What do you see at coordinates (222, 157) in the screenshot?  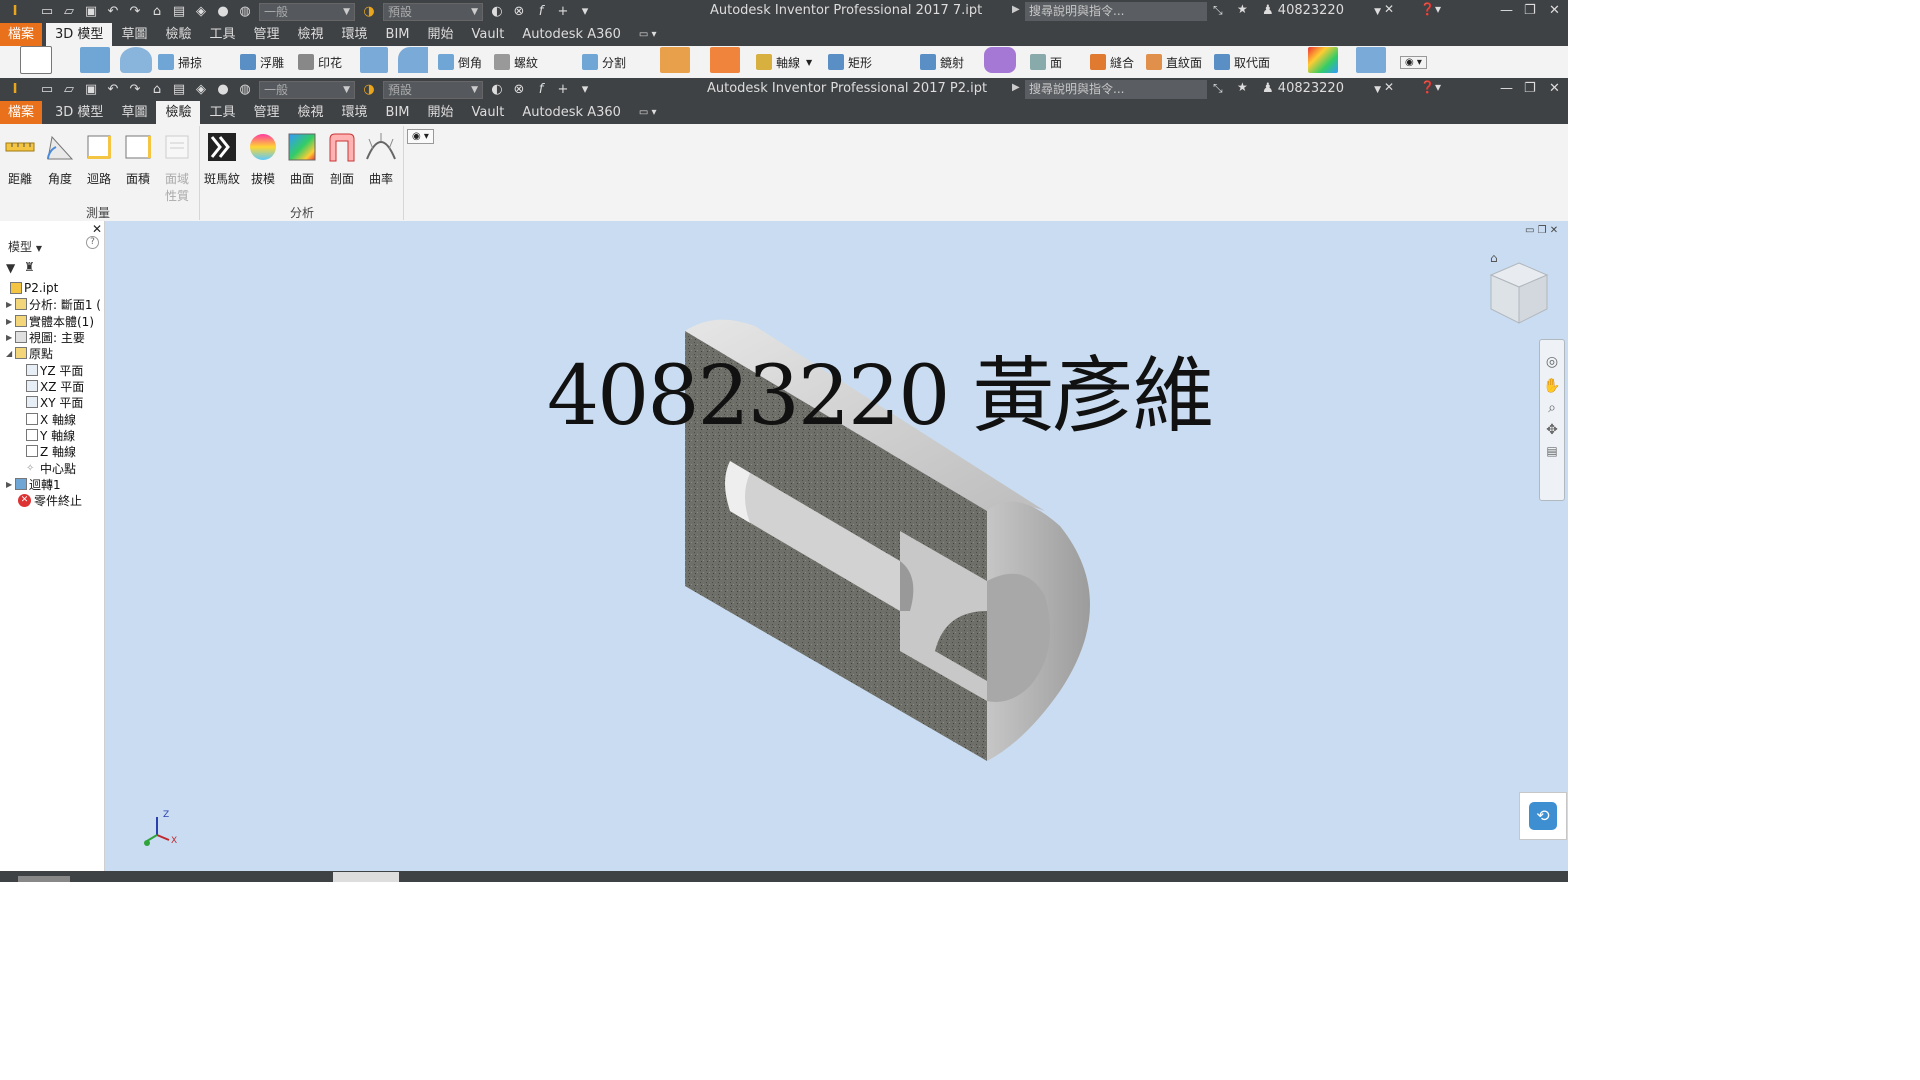 I see `zebra-analysis-button: 斑馬紋` at bounding box center [222, 157].